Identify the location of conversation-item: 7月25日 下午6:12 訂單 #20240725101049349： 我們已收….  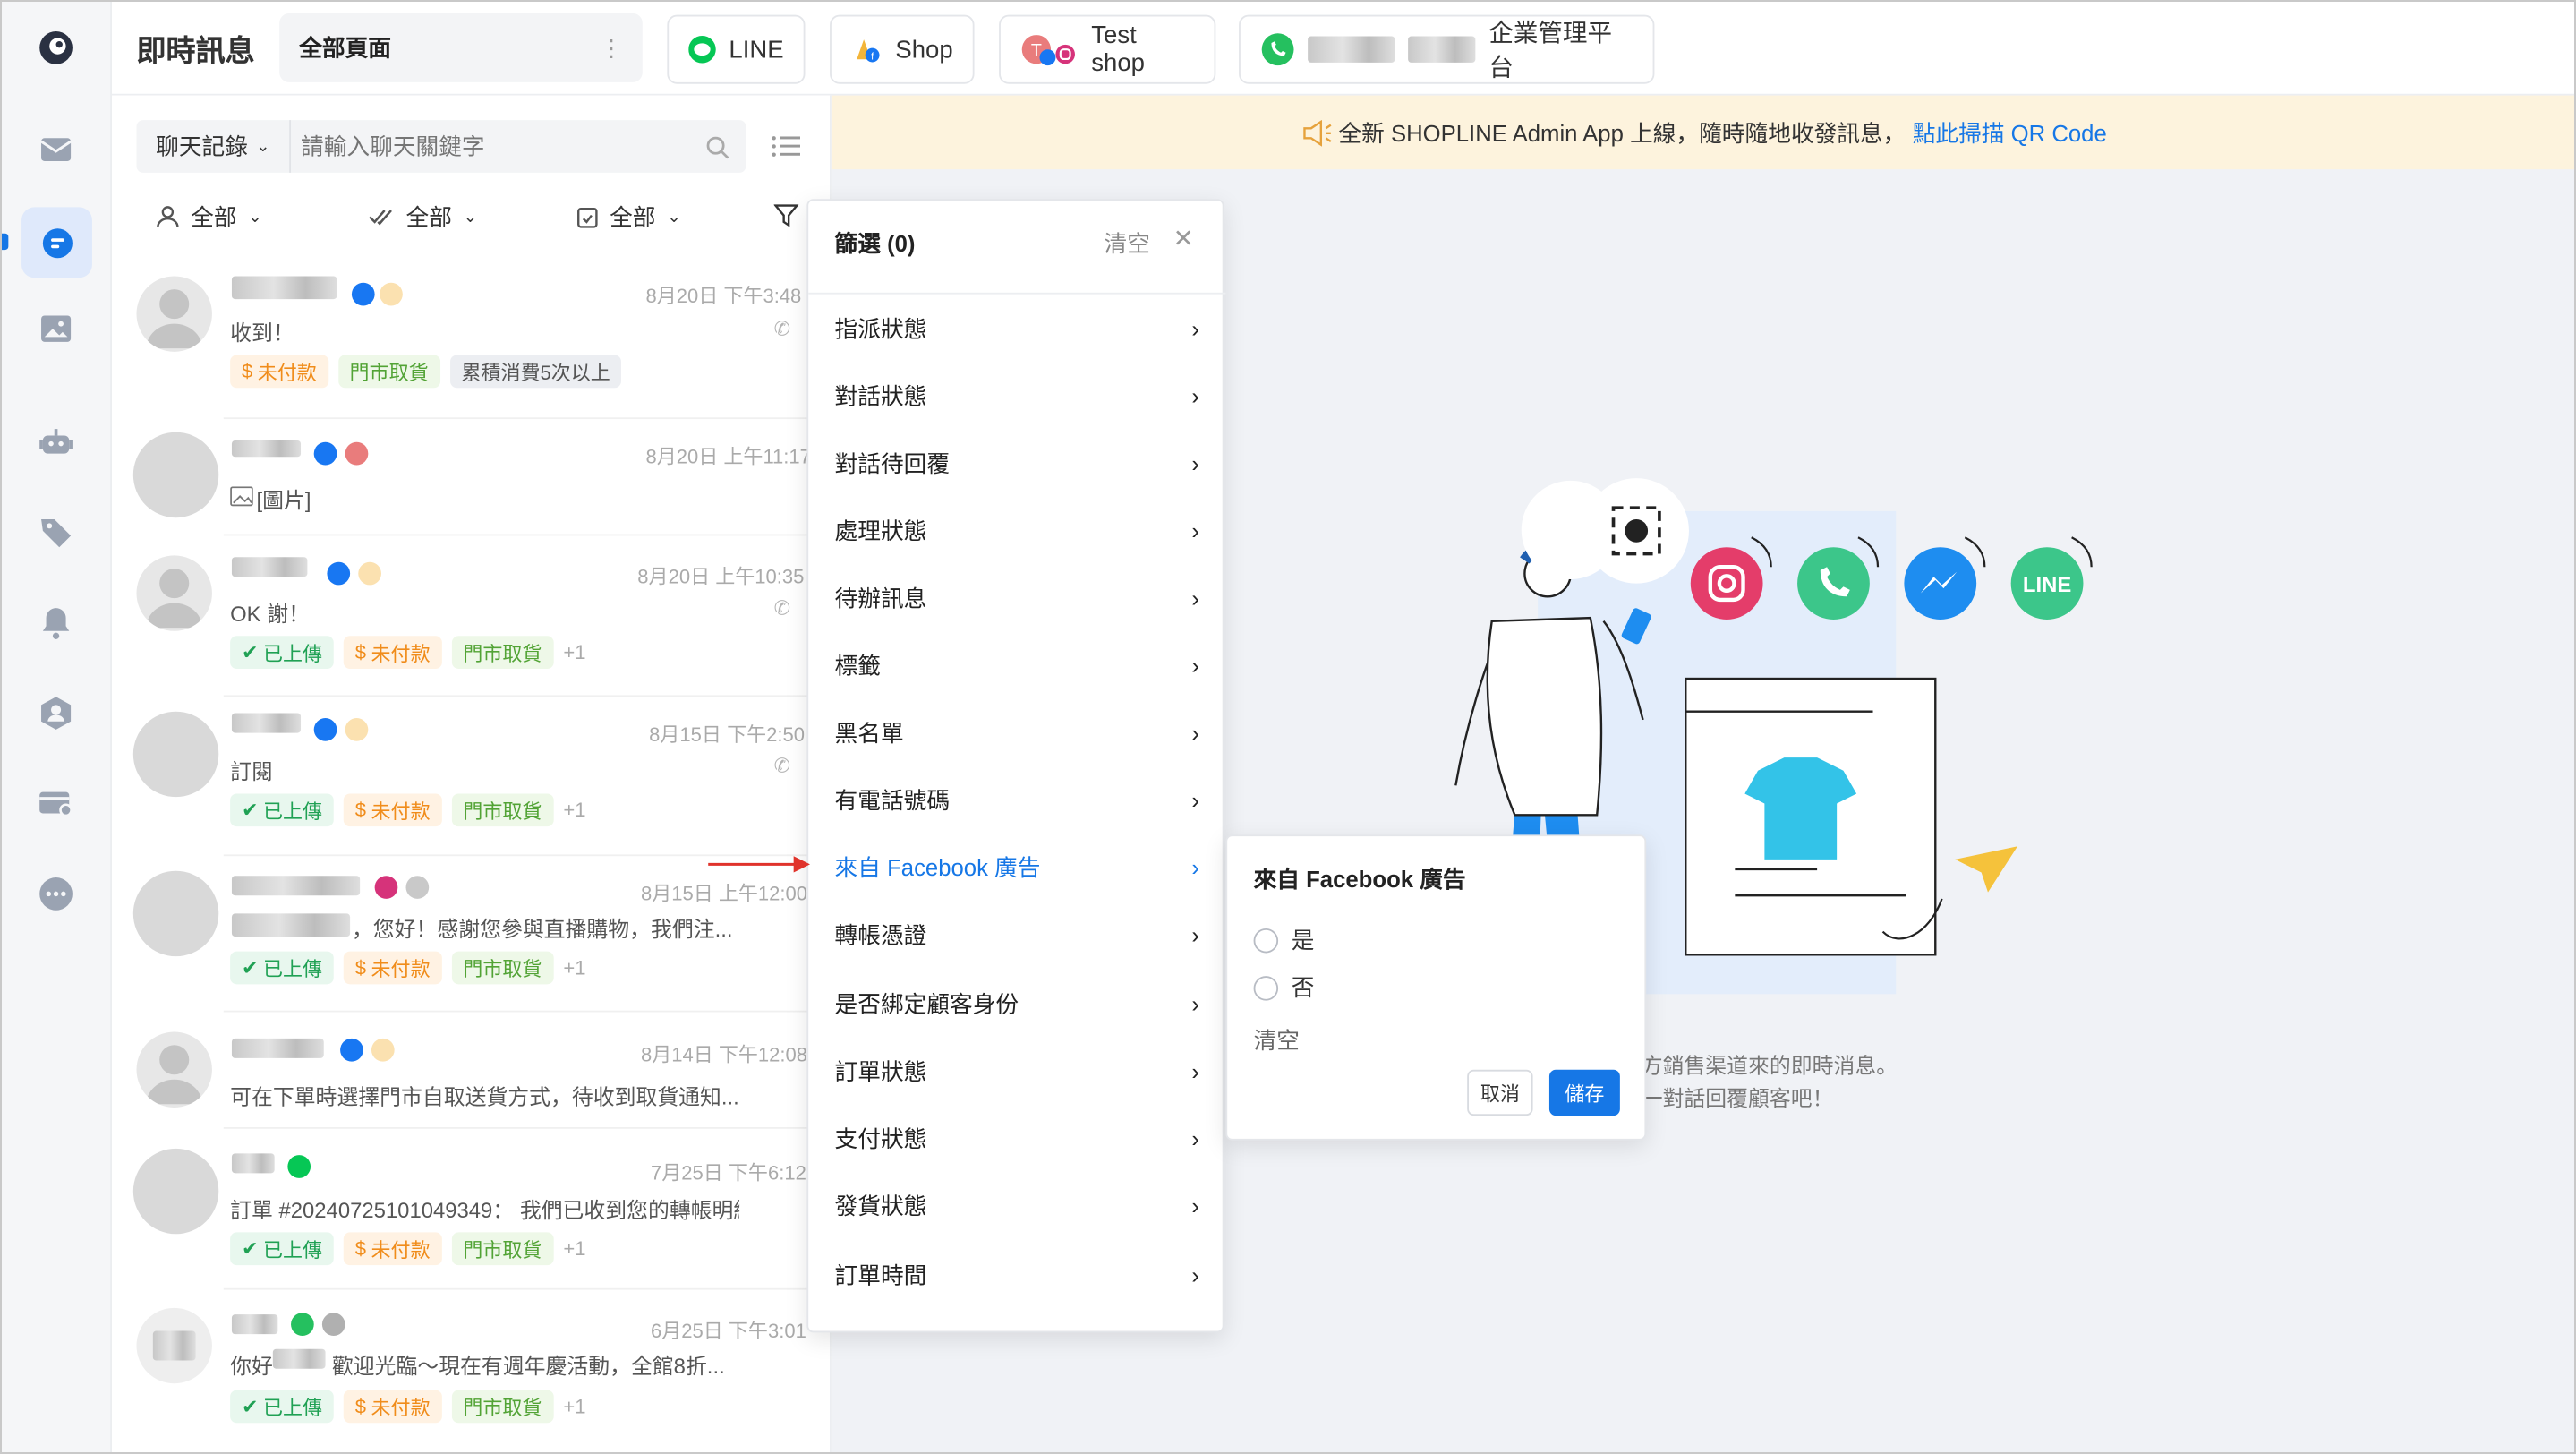
(471, 1212).